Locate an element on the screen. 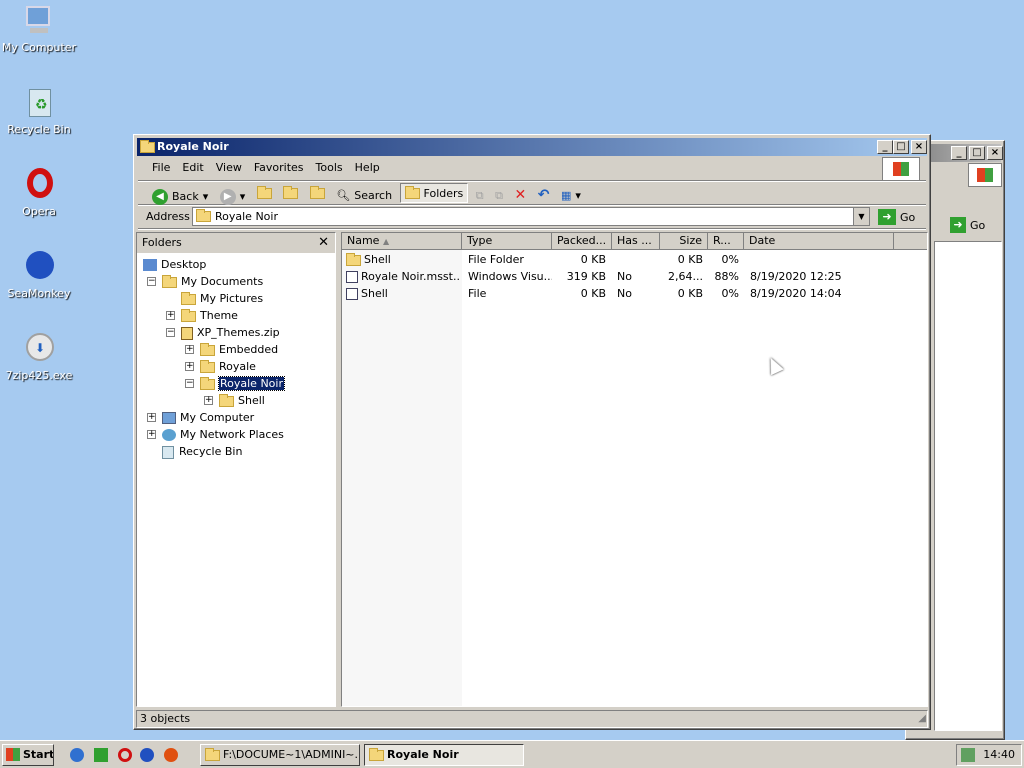  task-button-royale-noir: Royale Noir is located at coordinates (444, 755).